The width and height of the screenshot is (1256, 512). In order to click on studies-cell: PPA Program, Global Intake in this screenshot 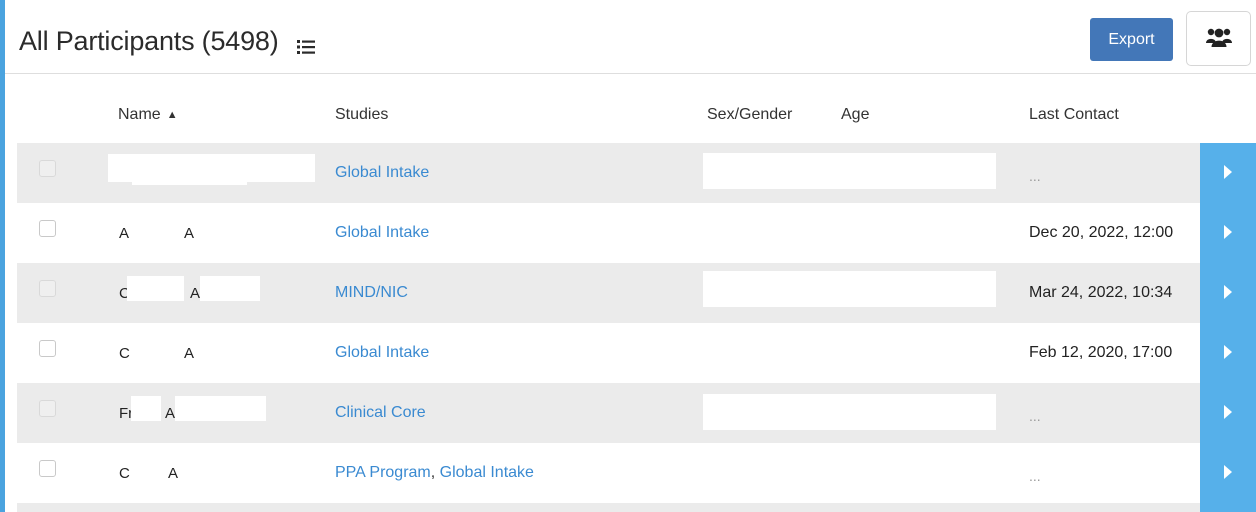, I will do `click(434, 473)`.